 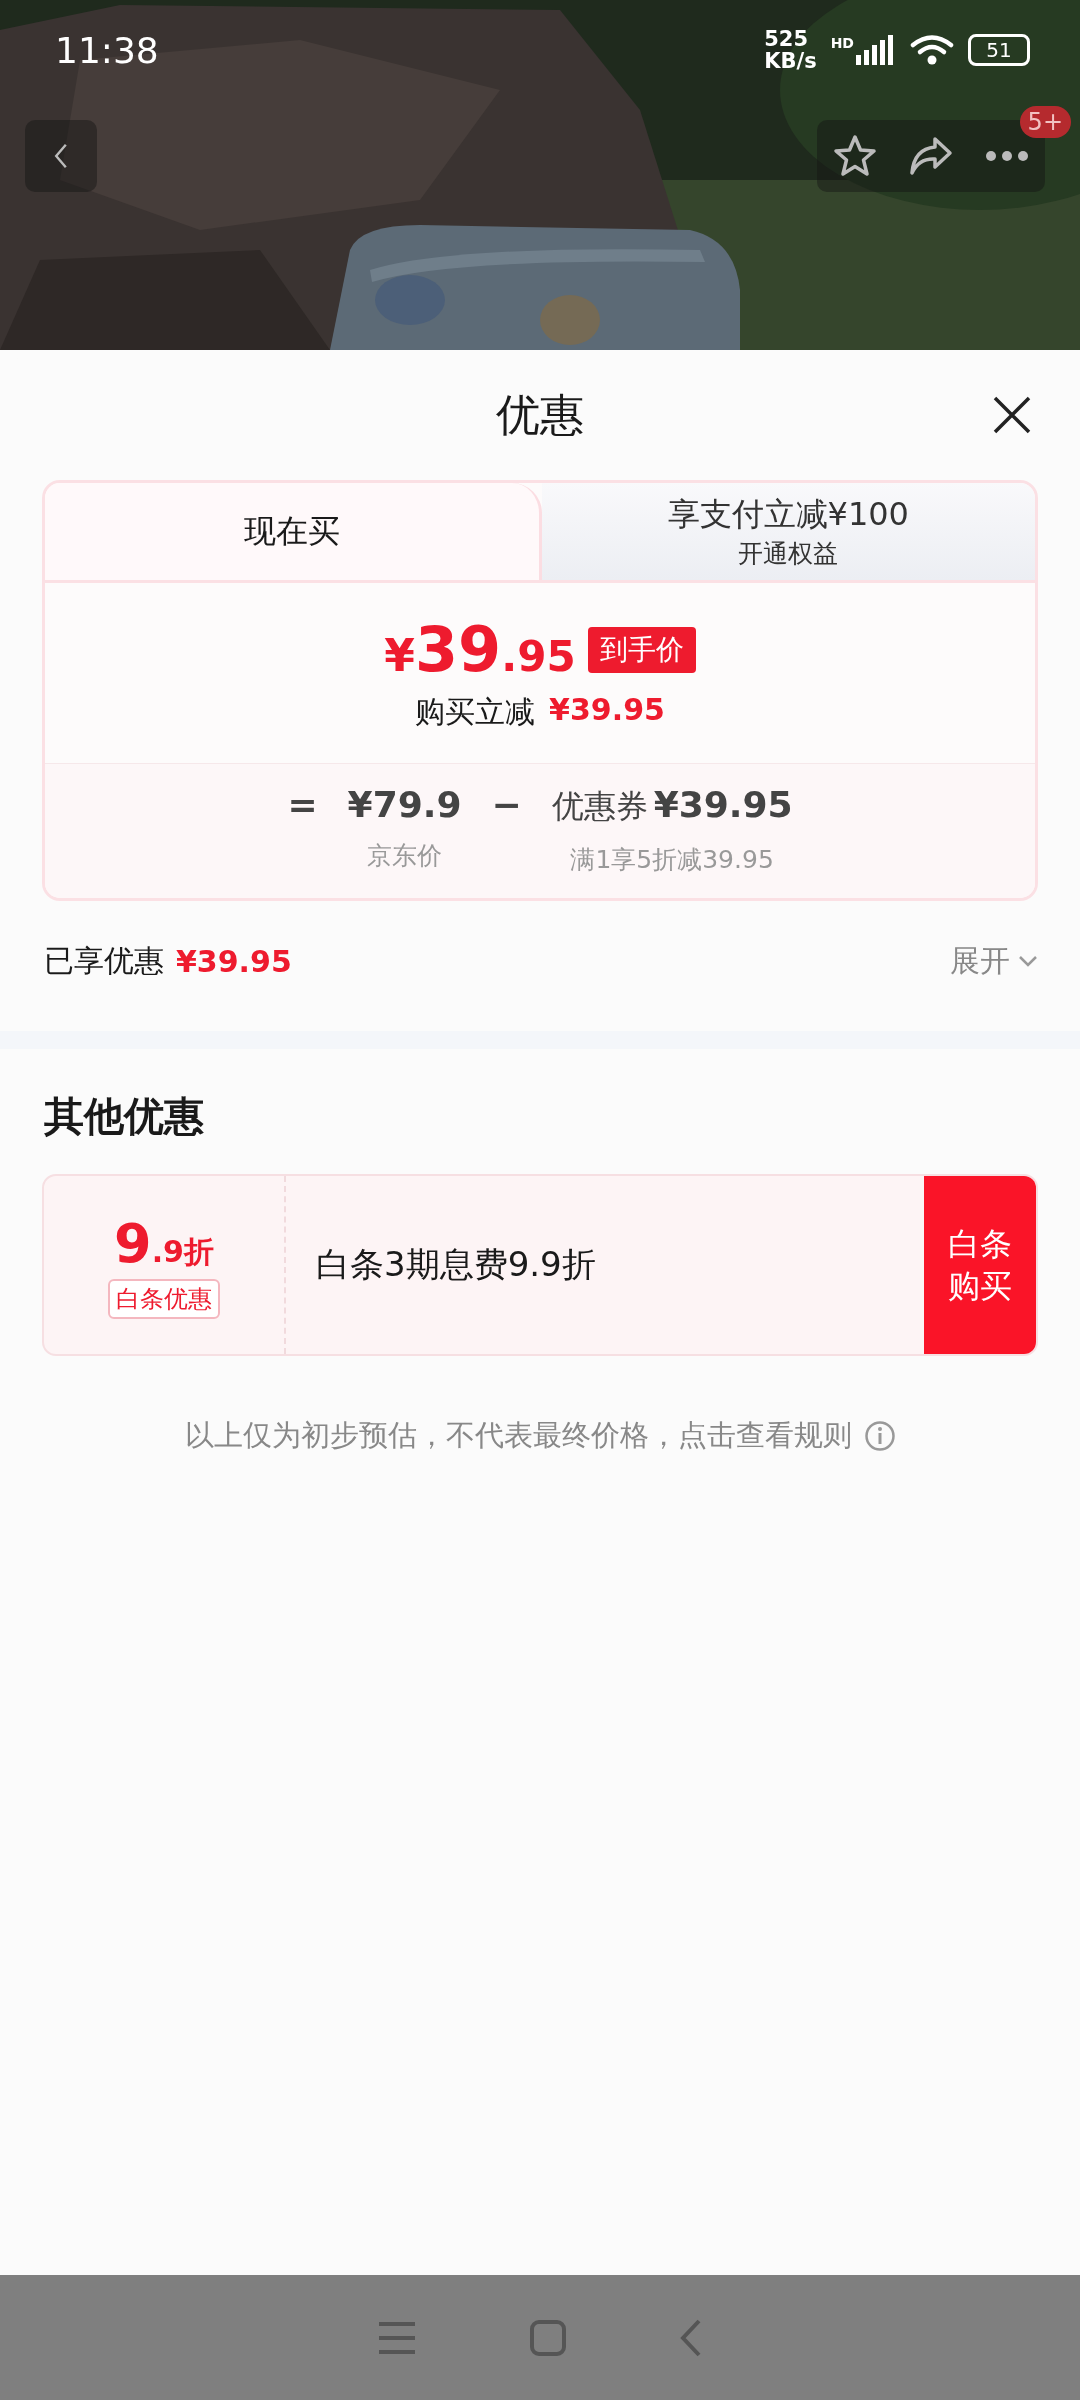 What do you see at coordinates (980, 1265) in the screenshot?
I see `buy-button: 白条购买` at bounding box center [980, 1265].